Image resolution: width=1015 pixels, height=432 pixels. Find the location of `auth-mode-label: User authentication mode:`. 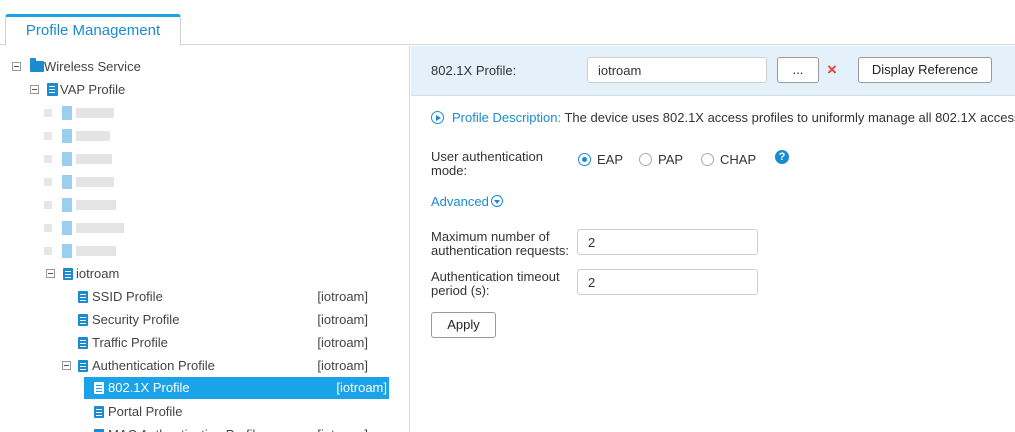

auth-mode-label: User authentication mode: is located at coordinates (487, 164).